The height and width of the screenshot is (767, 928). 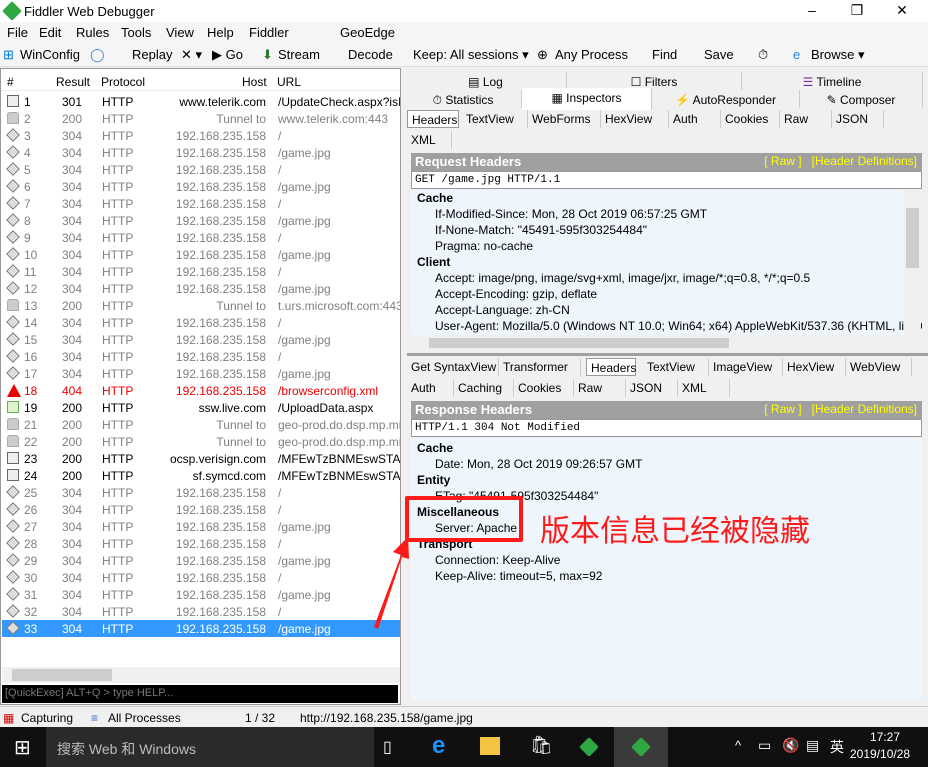 I want to click on header-group: Entity, so click(x=666, y=480).